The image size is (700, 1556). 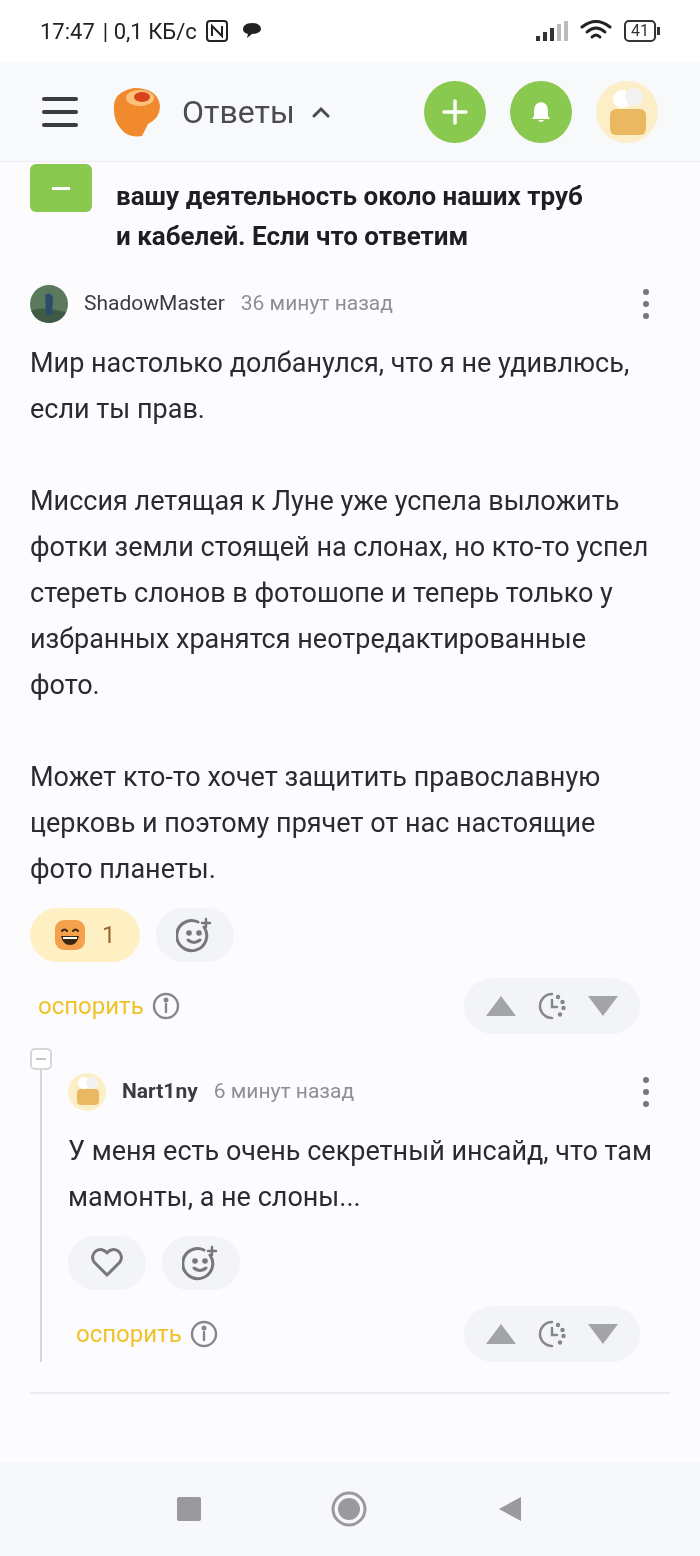 What do you see at coordinates (510, 1509) in the screenshot?
I see `back-icon` at bounding box center [510, 1509].